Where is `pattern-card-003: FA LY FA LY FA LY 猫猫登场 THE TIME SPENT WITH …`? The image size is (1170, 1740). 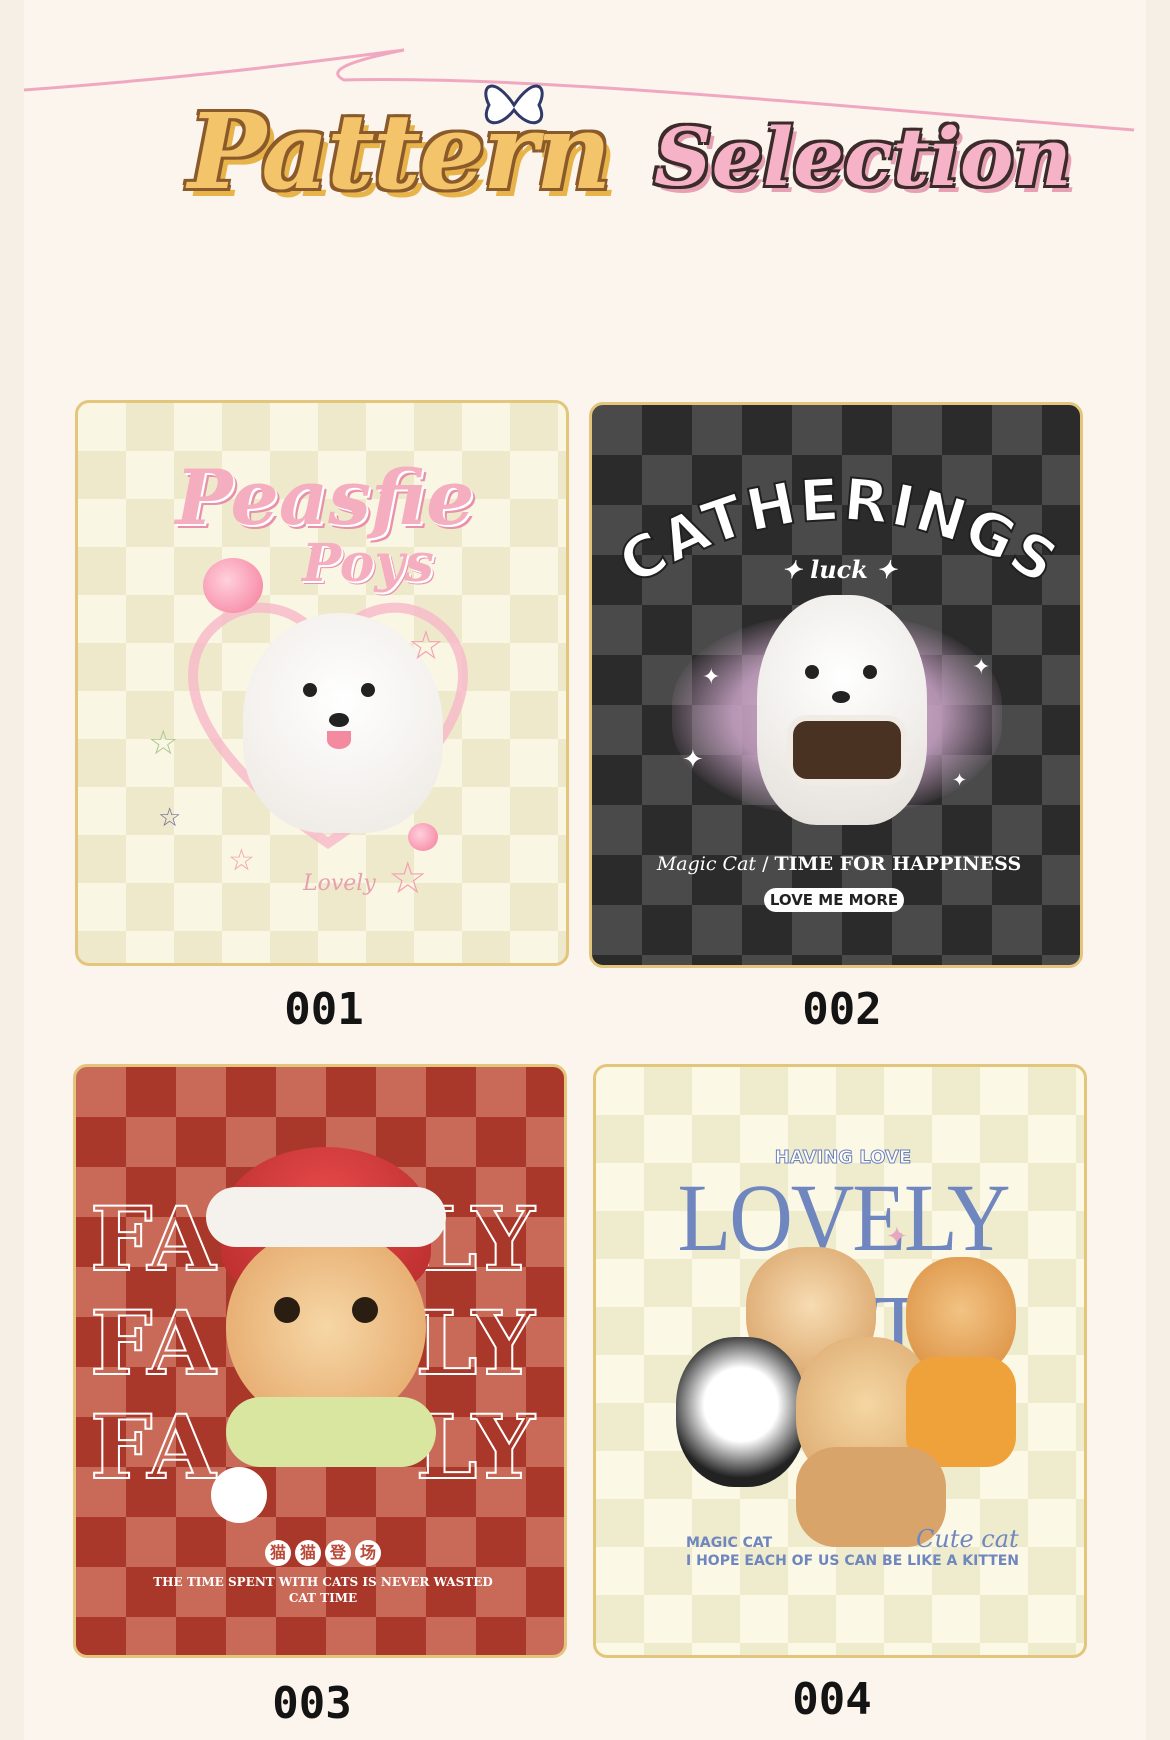
pattern-card-003: FA LY FA LY FA LY 猫猫登场 THE TIME SPENT WITH … is located at coordinates (320, 1361).